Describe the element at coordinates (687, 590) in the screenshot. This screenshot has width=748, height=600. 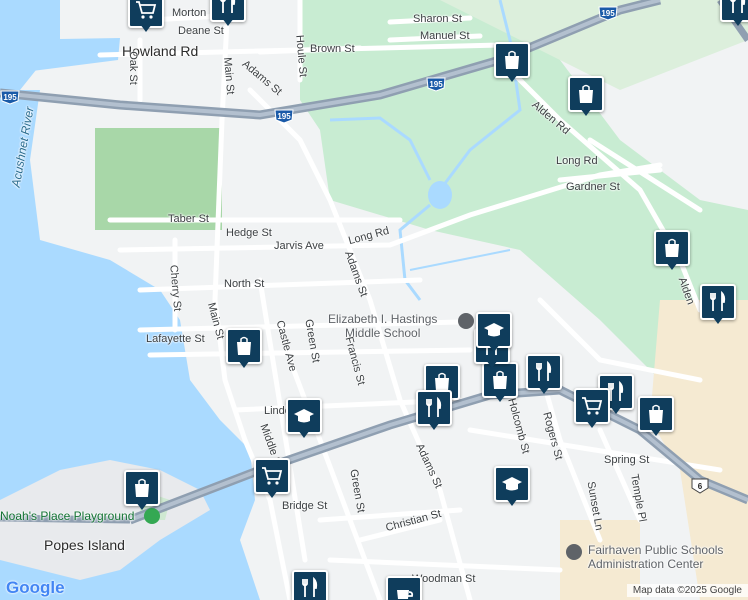
I see `map-attribution: Map data ©2025 Google` at that location.